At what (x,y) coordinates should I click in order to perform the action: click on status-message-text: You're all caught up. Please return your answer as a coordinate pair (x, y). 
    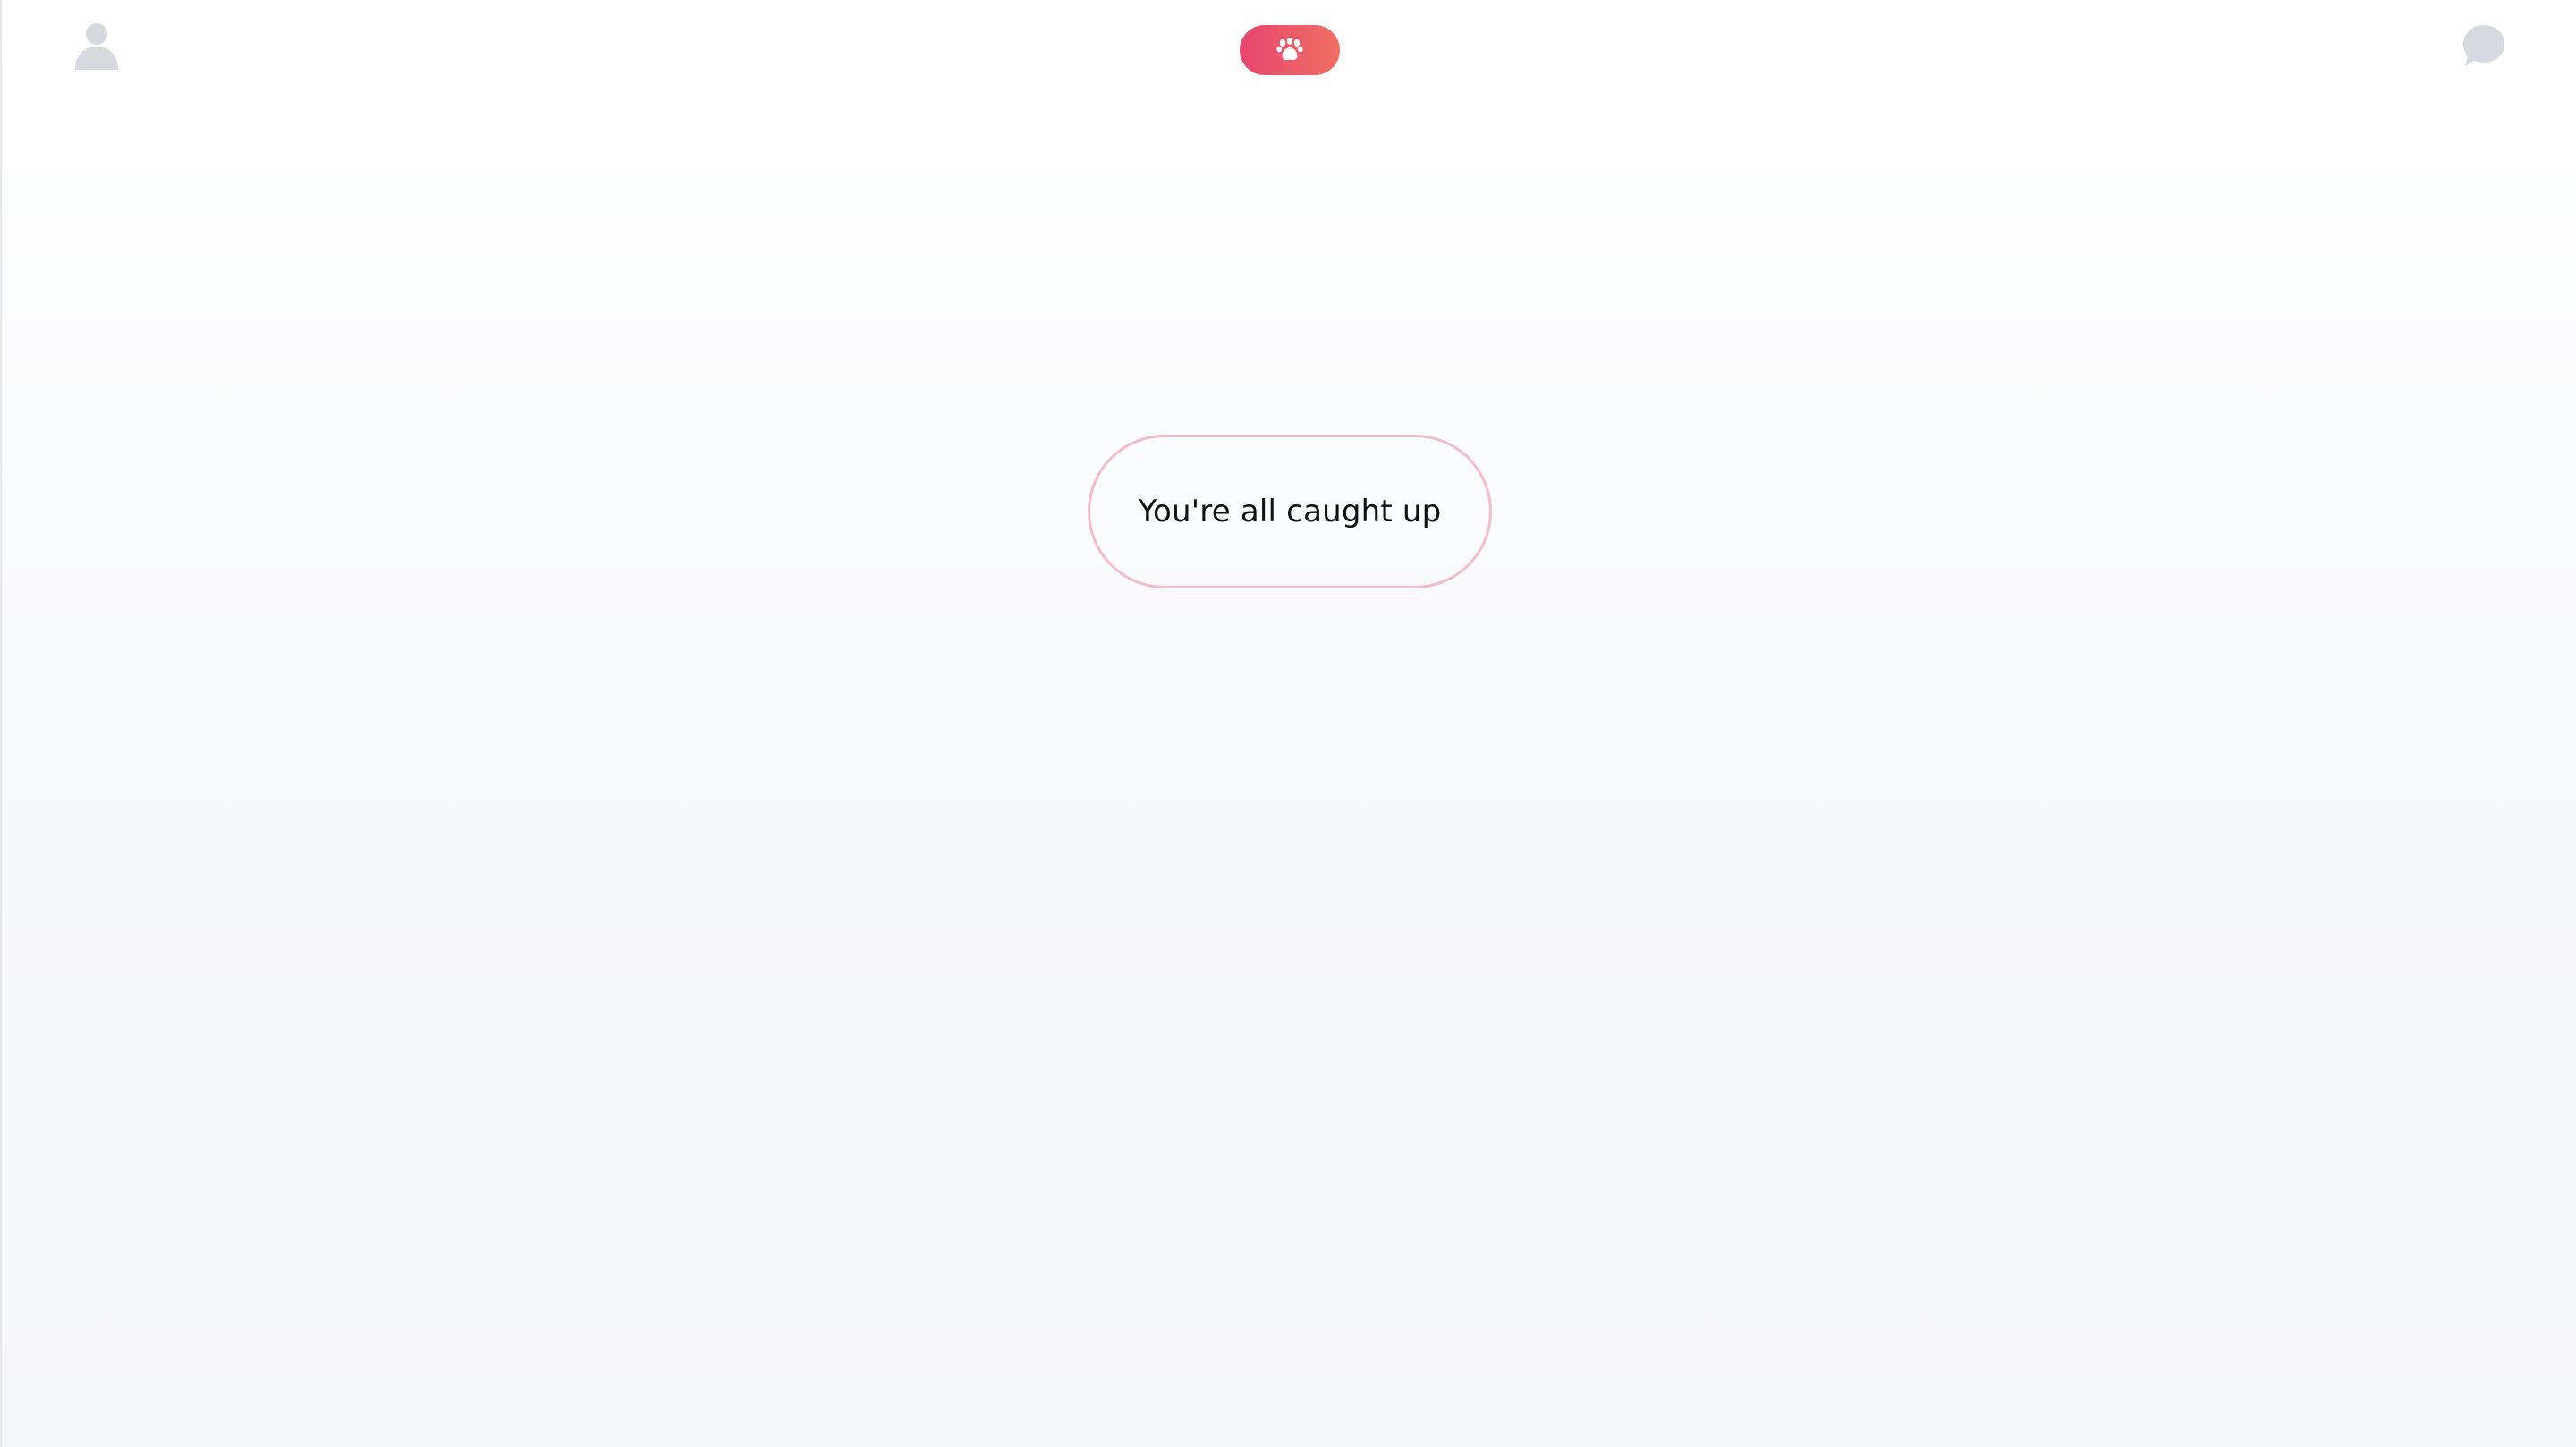
    Looking at the image, I should click on (1290, 511).